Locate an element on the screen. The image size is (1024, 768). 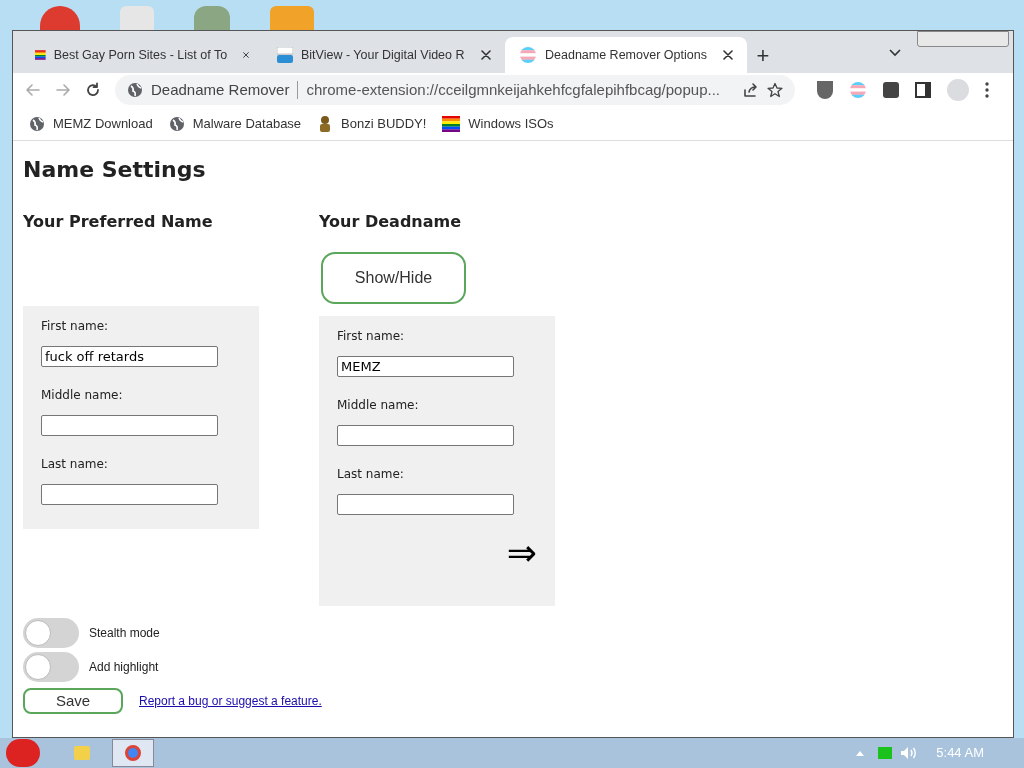
browser-tab: Best Gay Porn Sites - List of To is located at coordinates (142, 55).